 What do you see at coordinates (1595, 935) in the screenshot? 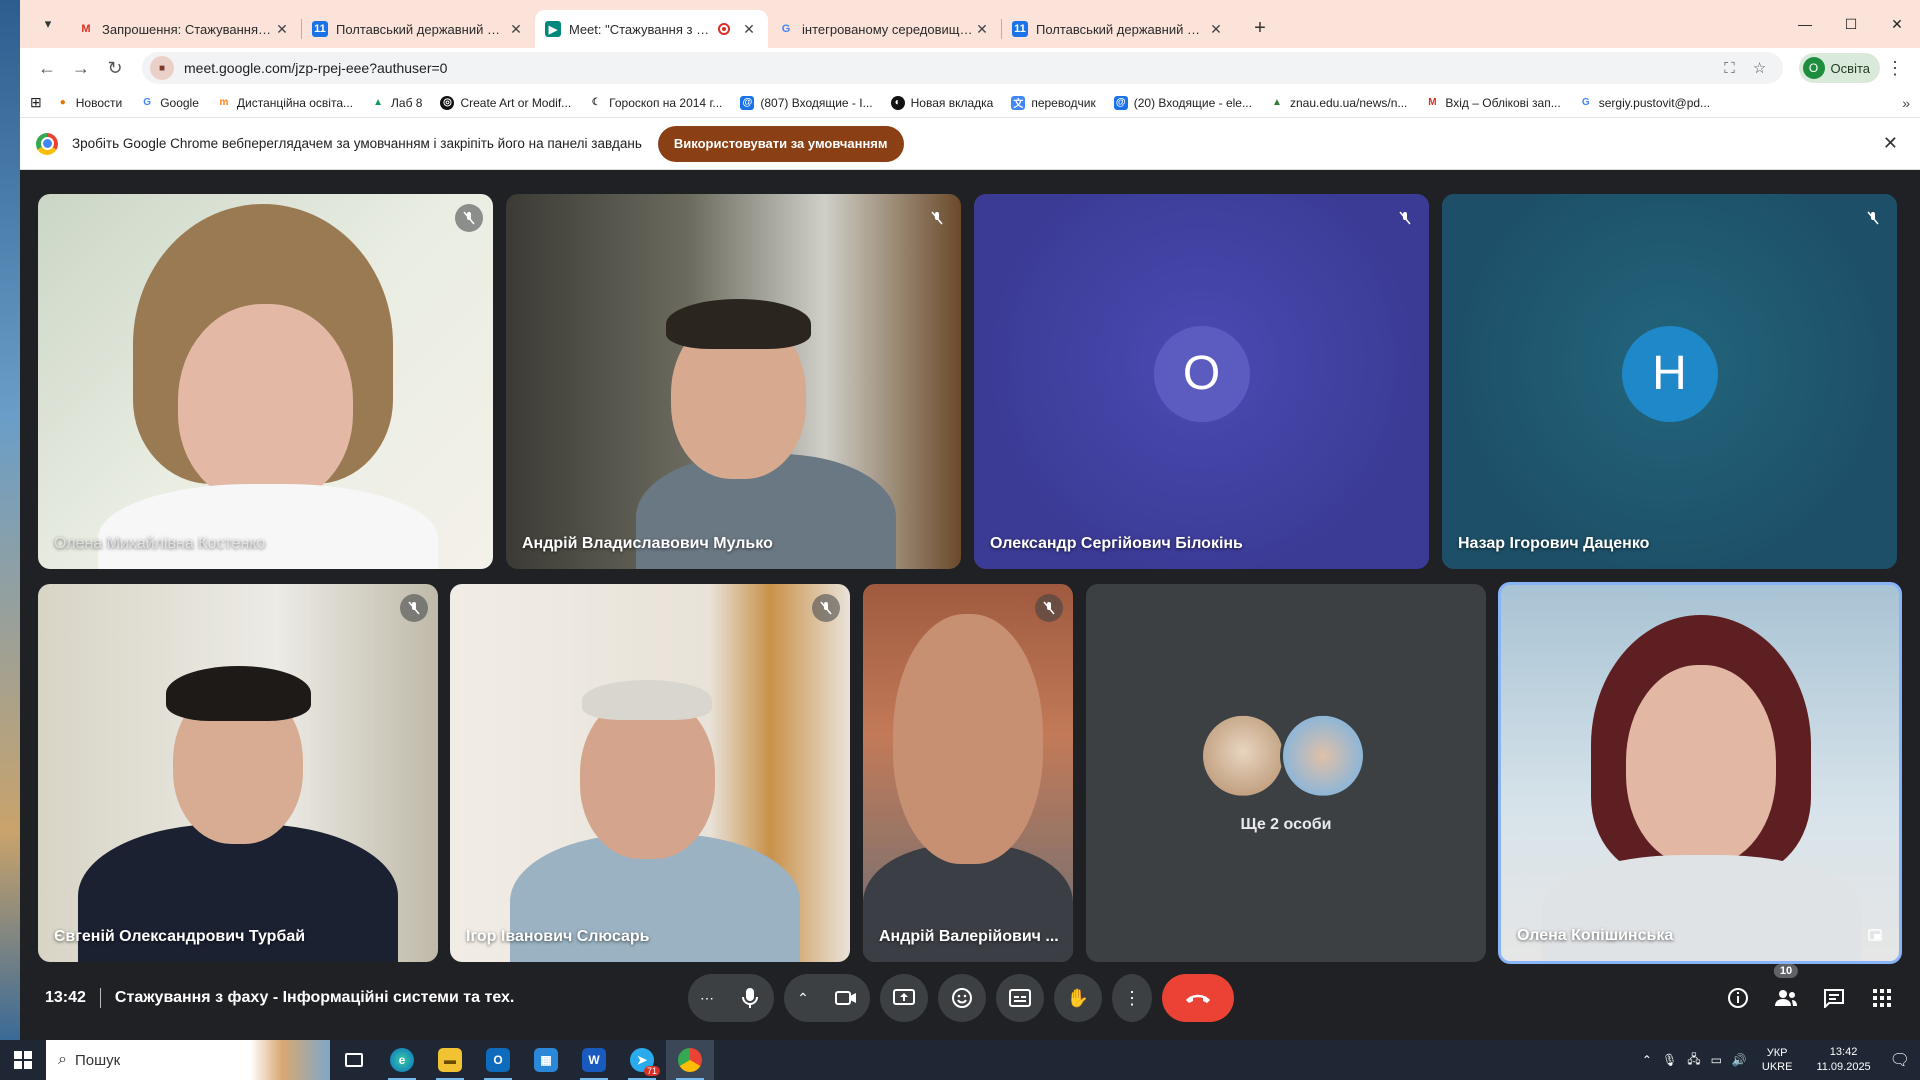
I see `participant-name: Олена Копішинська` at bounding box center [1595, 935].